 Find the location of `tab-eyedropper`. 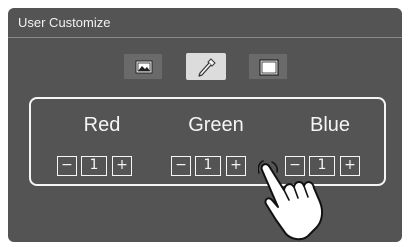

tab-eyedropper is located at coordinates (206, 66).